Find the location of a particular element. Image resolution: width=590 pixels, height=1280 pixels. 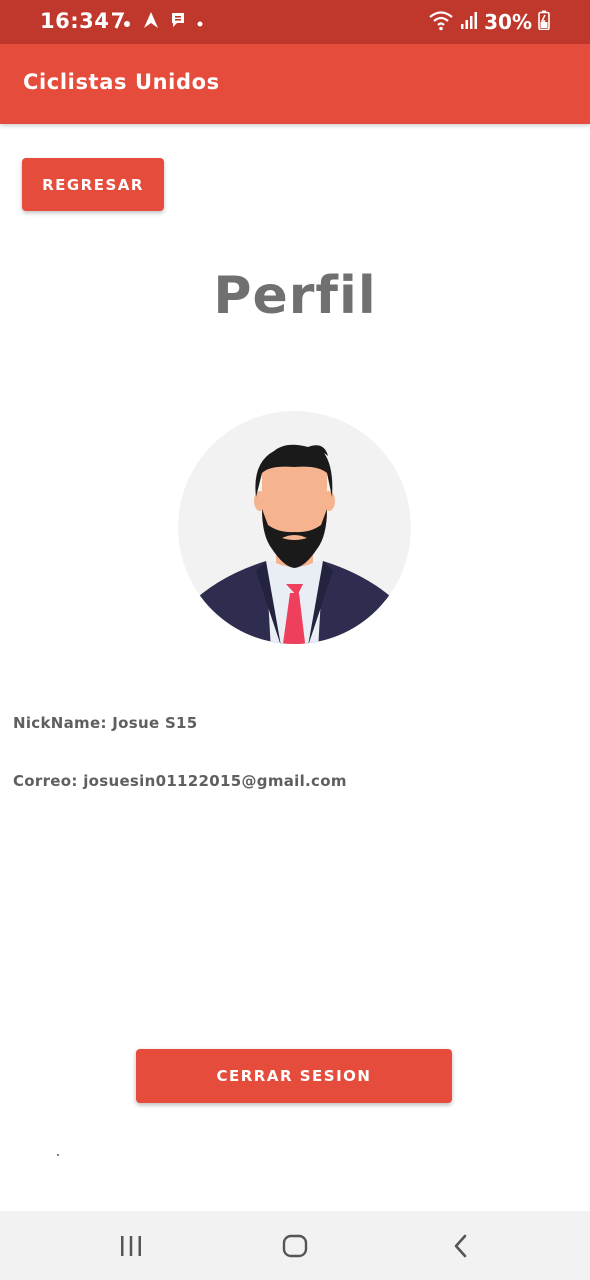

navigation-bar is located at coordinates (295, 1245).